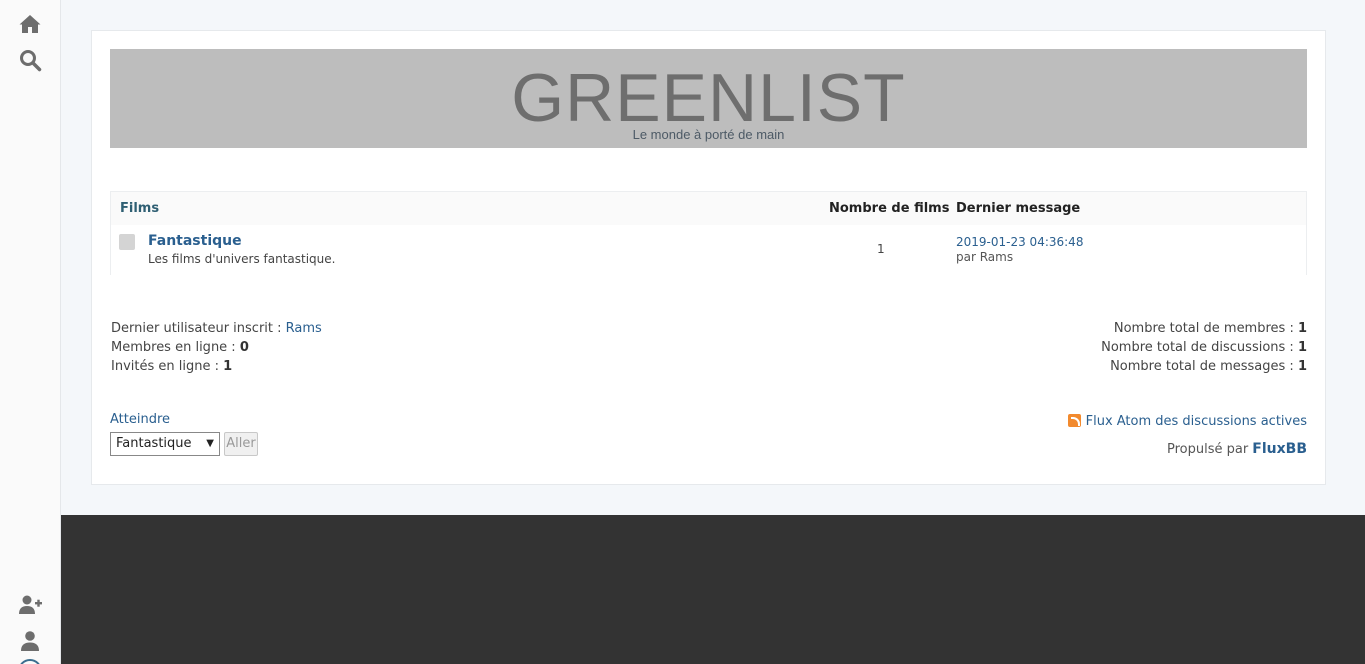 The height and width of the screenshot is (664, 1365). I want to click on newest-user-line: Dernier utilisateur inscrit : Rams, so click(216, 328).